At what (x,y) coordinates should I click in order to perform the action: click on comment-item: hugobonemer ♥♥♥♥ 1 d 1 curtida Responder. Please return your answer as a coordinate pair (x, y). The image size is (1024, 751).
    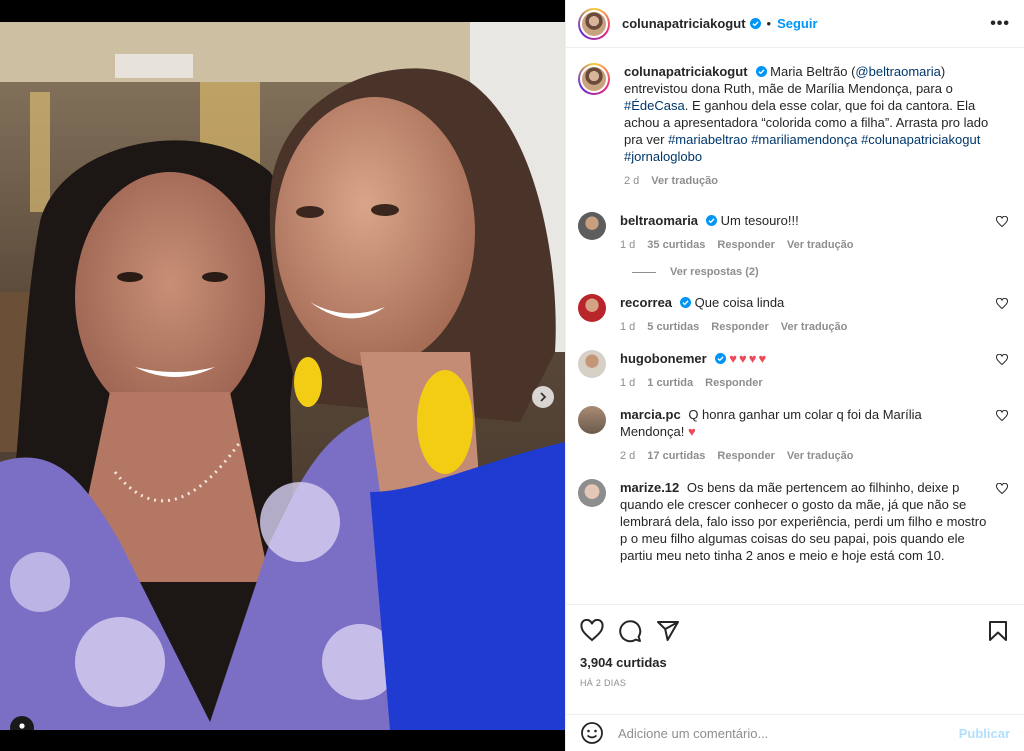
    Looking at the image, I should click on (793, 371).